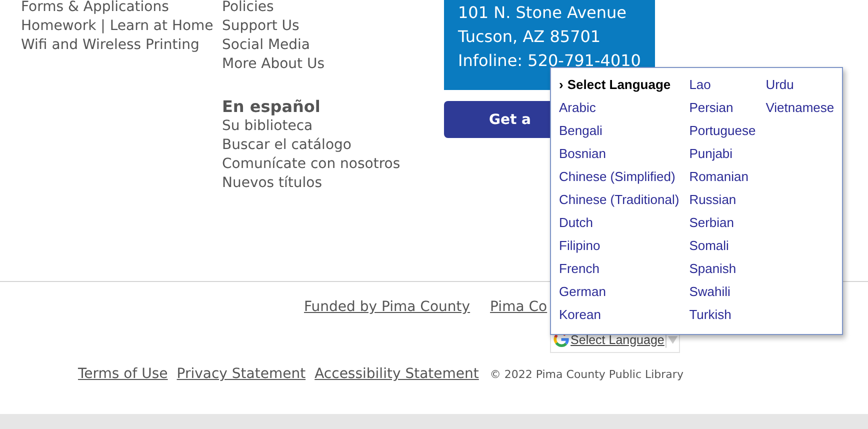 The width and height of the screenshot is (868, 429). Describe the element at coordinates (529, 37) in the screenshot. I see `address-line: Tucson, AZ 85701` at that location.